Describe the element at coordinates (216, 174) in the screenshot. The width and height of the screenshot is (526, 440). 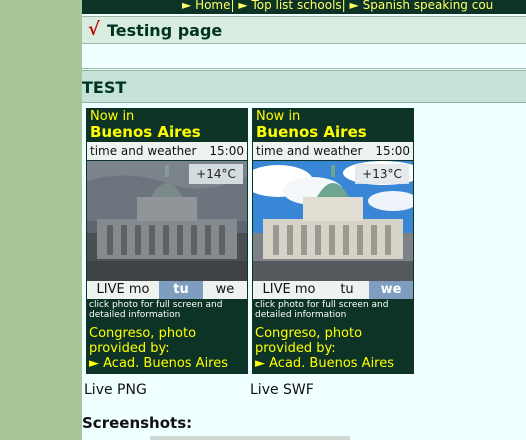
I see `widget-temperature: +14°C` at that location.